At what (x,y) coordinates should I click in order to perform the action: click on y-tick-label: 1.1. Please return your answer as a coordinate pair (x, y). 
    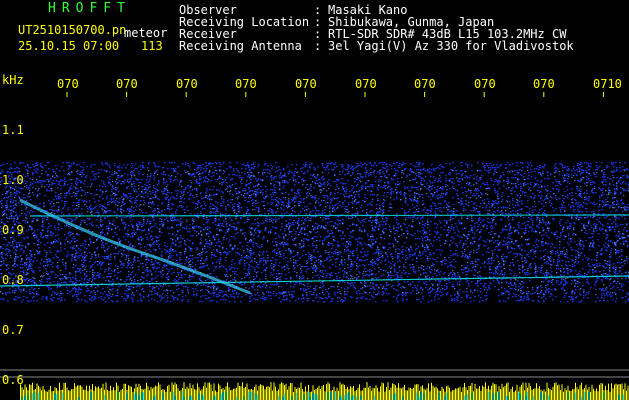
    Looking at the image, I should click on (13, 130).